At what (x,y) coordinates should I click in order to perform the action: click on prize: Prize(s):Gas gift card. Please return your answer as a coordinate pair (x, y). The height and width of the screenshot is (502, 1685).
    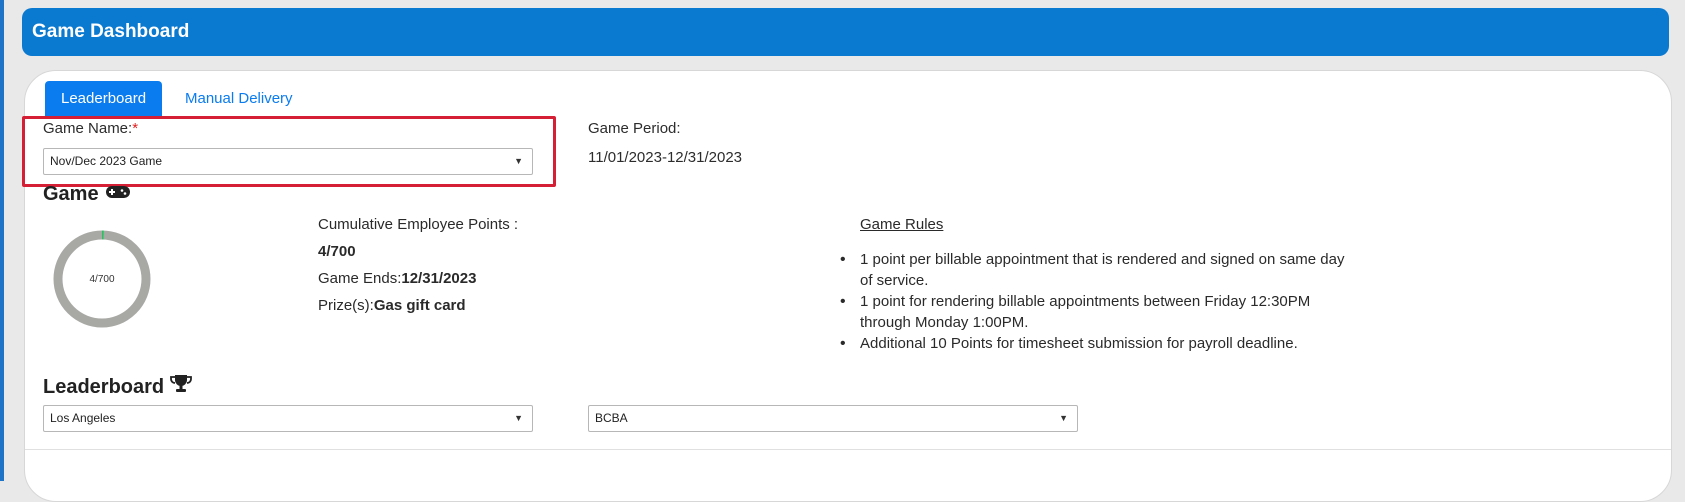
    Looking at the image, I should click on (392, 305).